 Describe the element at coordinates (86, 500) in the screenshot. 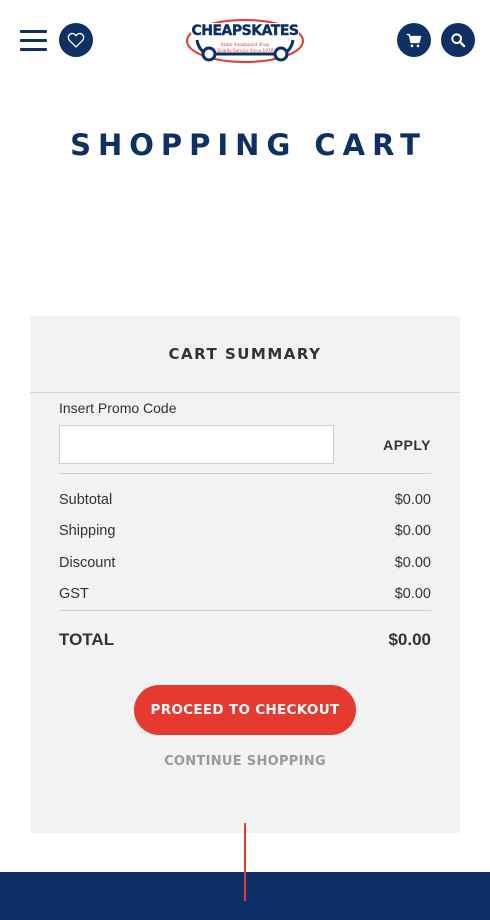

I see `subtotal-label: Subtotal` at that location.